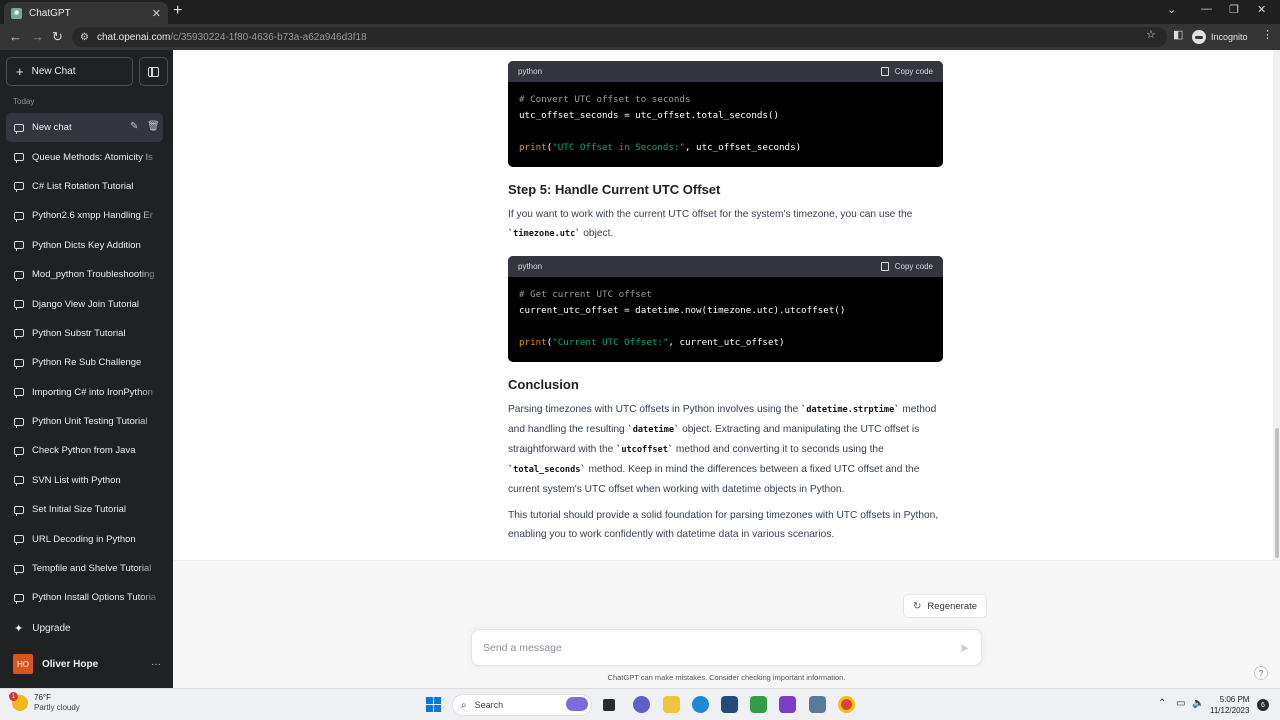  I want to click on back-icon: ←, so click(15, 37).